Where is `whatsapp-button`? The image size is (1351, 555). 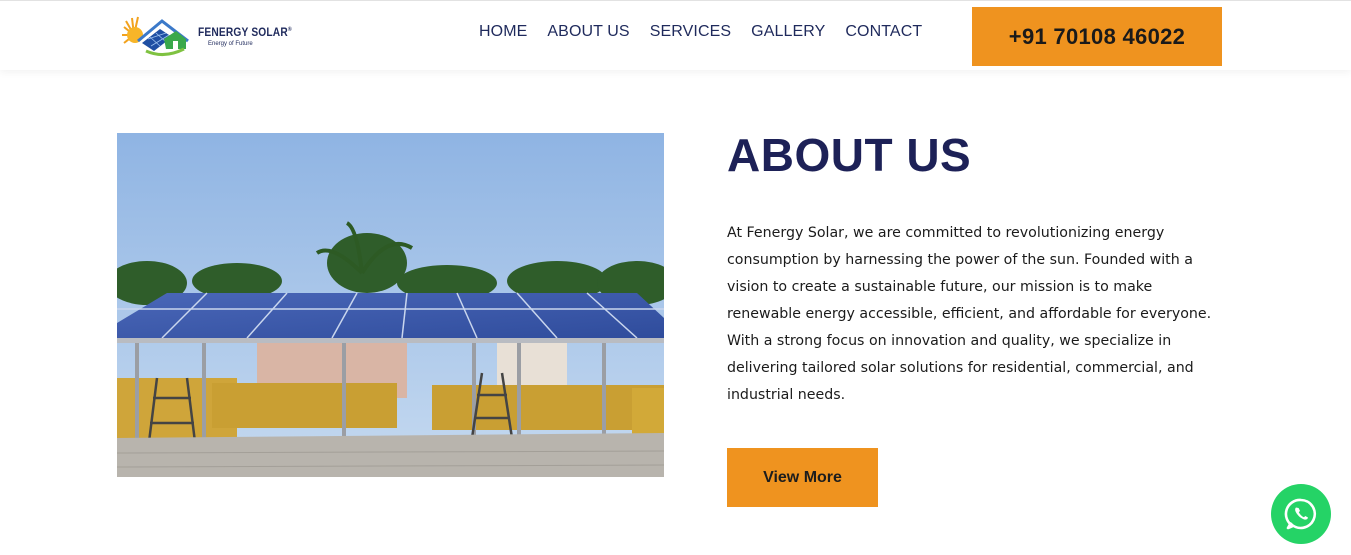
whatsapp-button is located at coordinates (1301, 514).